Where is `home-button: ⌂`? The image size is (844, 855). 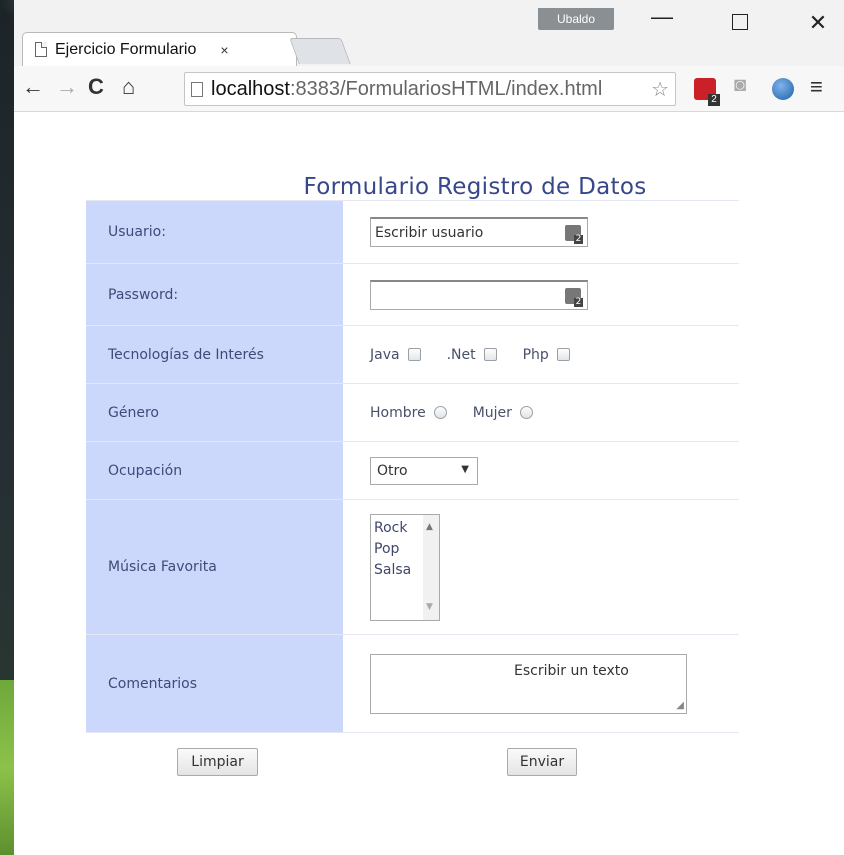 home-button: ⌂ is located at coordinates (128, 87).